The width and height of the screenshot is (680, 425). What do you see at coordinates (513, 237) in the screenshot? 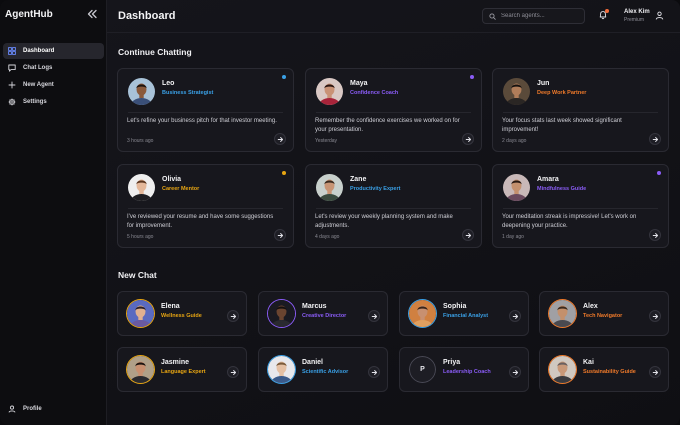
I see `timestamp: 1 day ago` at bounding box center [513, 237].